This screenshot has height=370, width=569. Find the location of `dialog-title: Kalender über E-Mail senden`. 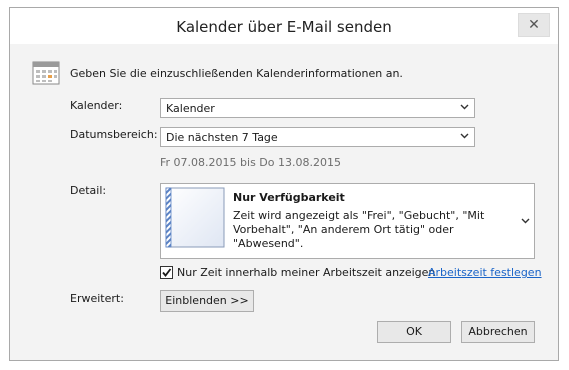

dialog-title: Kalender über E-Mail senden is located at coordinates (284, 27).